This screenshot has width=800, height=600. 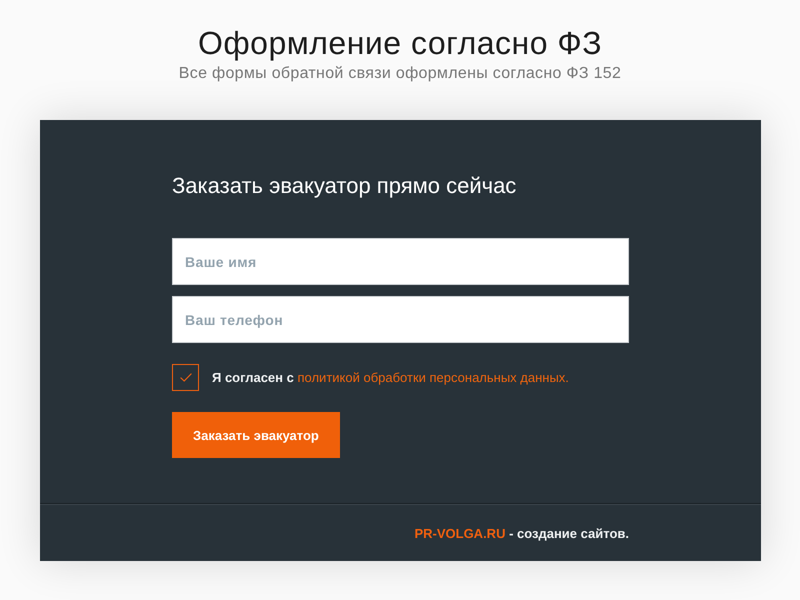 I want to click on footer-credit: PR-VOLGA.RU - создание сайтов., so click(x=521, y=533).